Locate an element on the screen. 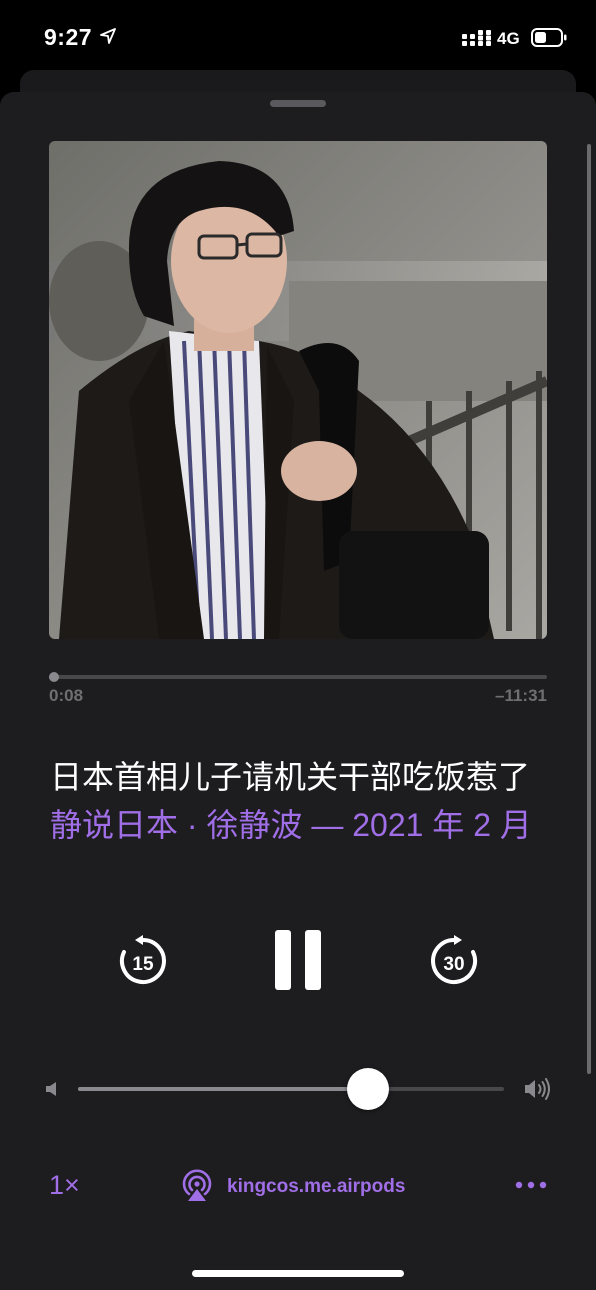 The width and height of the screenshot is (596, 1290). skip-back-icon: 15 is located at coordinates (143, 959).